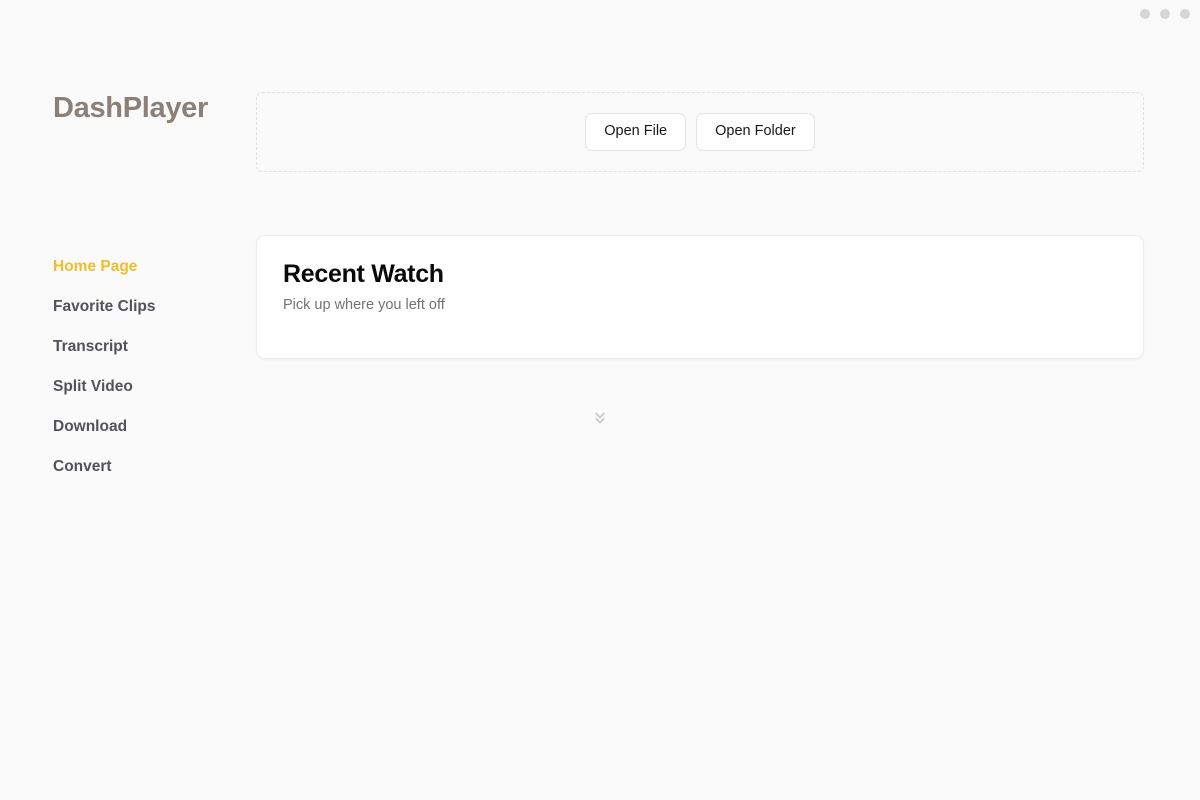 The width and height of the screenshot is (1200, 800). I want to click on recent-watch-card: Recent Watch Pick up where you left off, so click(700, 297).